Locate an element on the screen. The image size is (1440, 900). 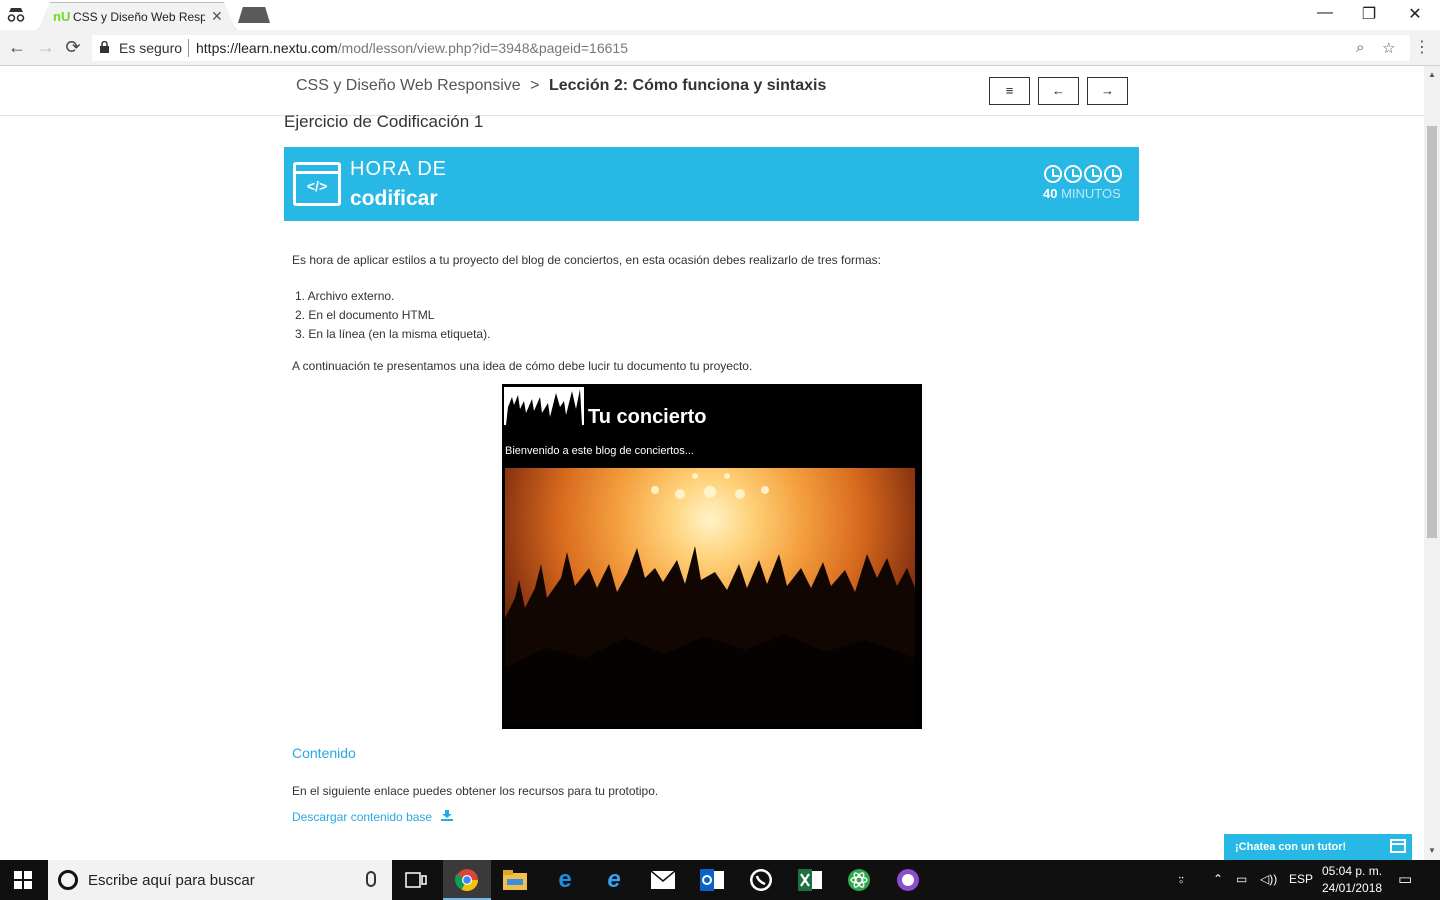
language-indicator: ESP is located at coordinates (1301, 879).